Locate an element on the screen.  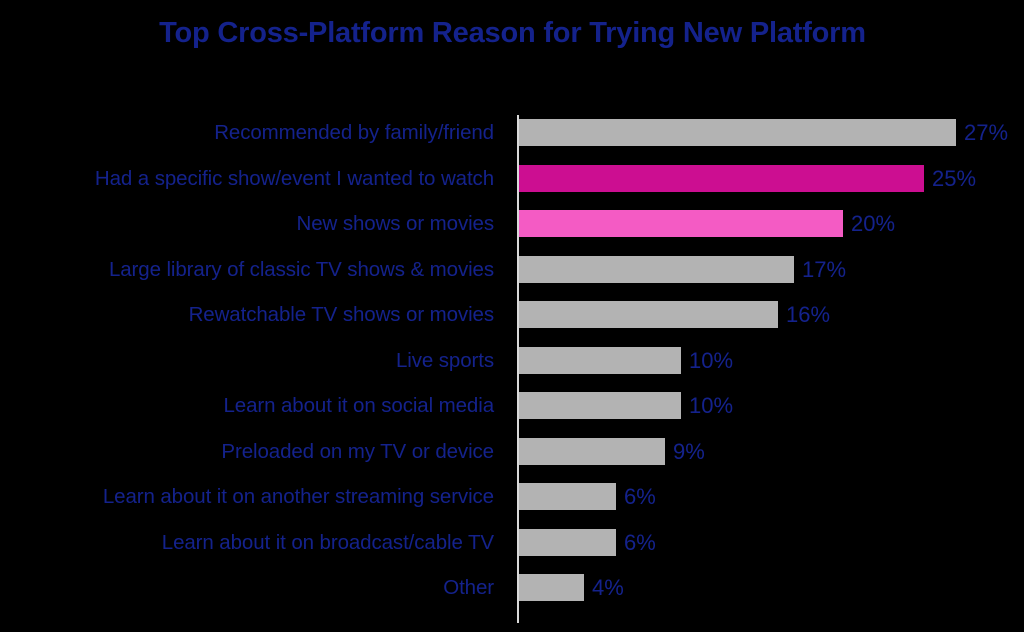
bar-row: Live sports 10% is located at coordinates (512, 360).